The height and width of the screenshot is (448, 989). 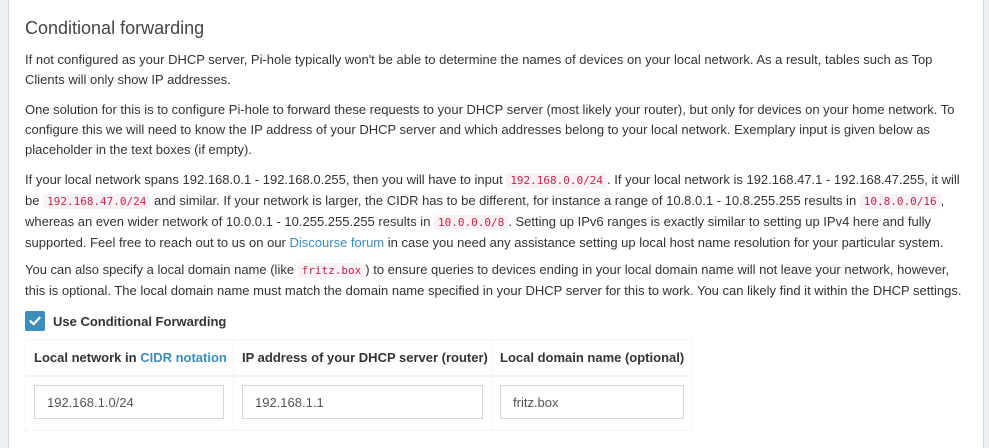 I want to click on local-network-input, so click(x=129, y=402).